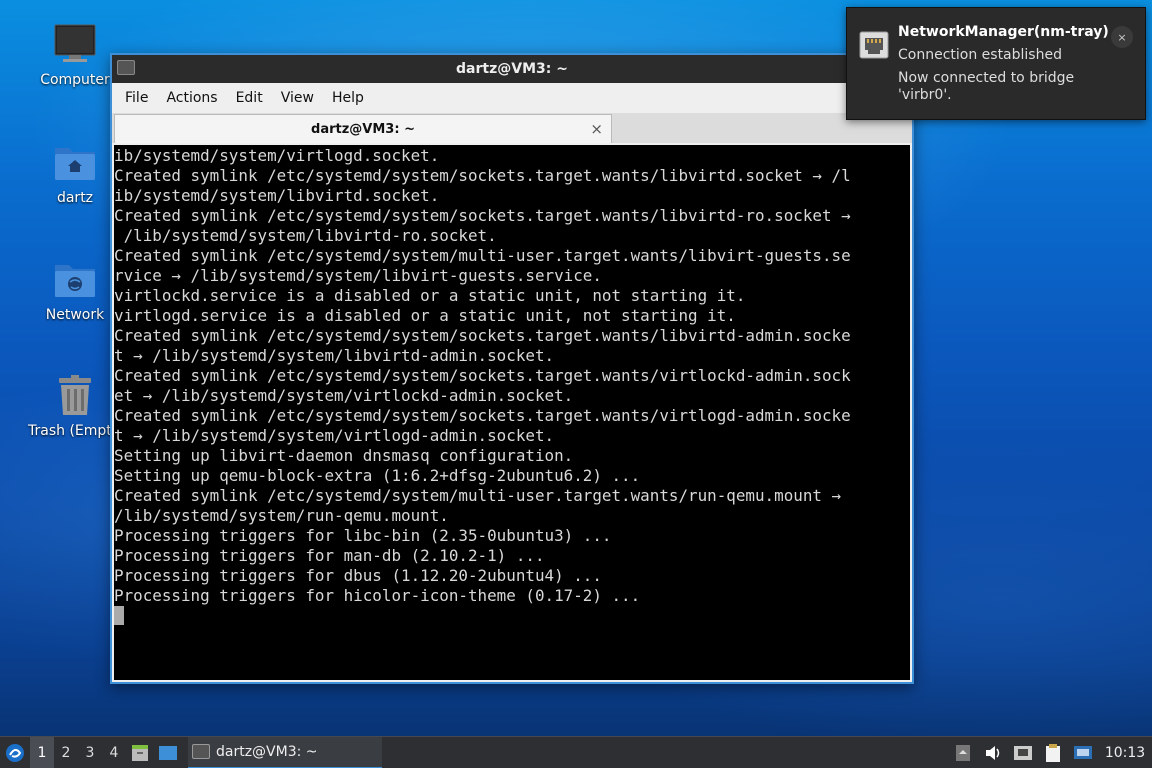  Describe the element at coordinates (191, 98) in the screenshot. I see `menu-actions: Actions` at that location.